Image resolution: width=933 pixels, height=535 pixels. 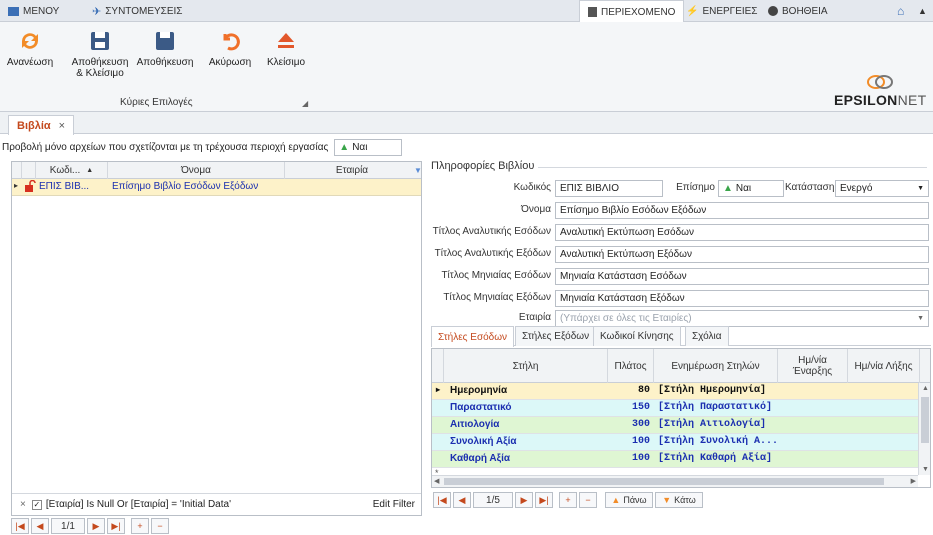 I want to click on official-field: ▲ Ναι, so click(x=751, y=188).